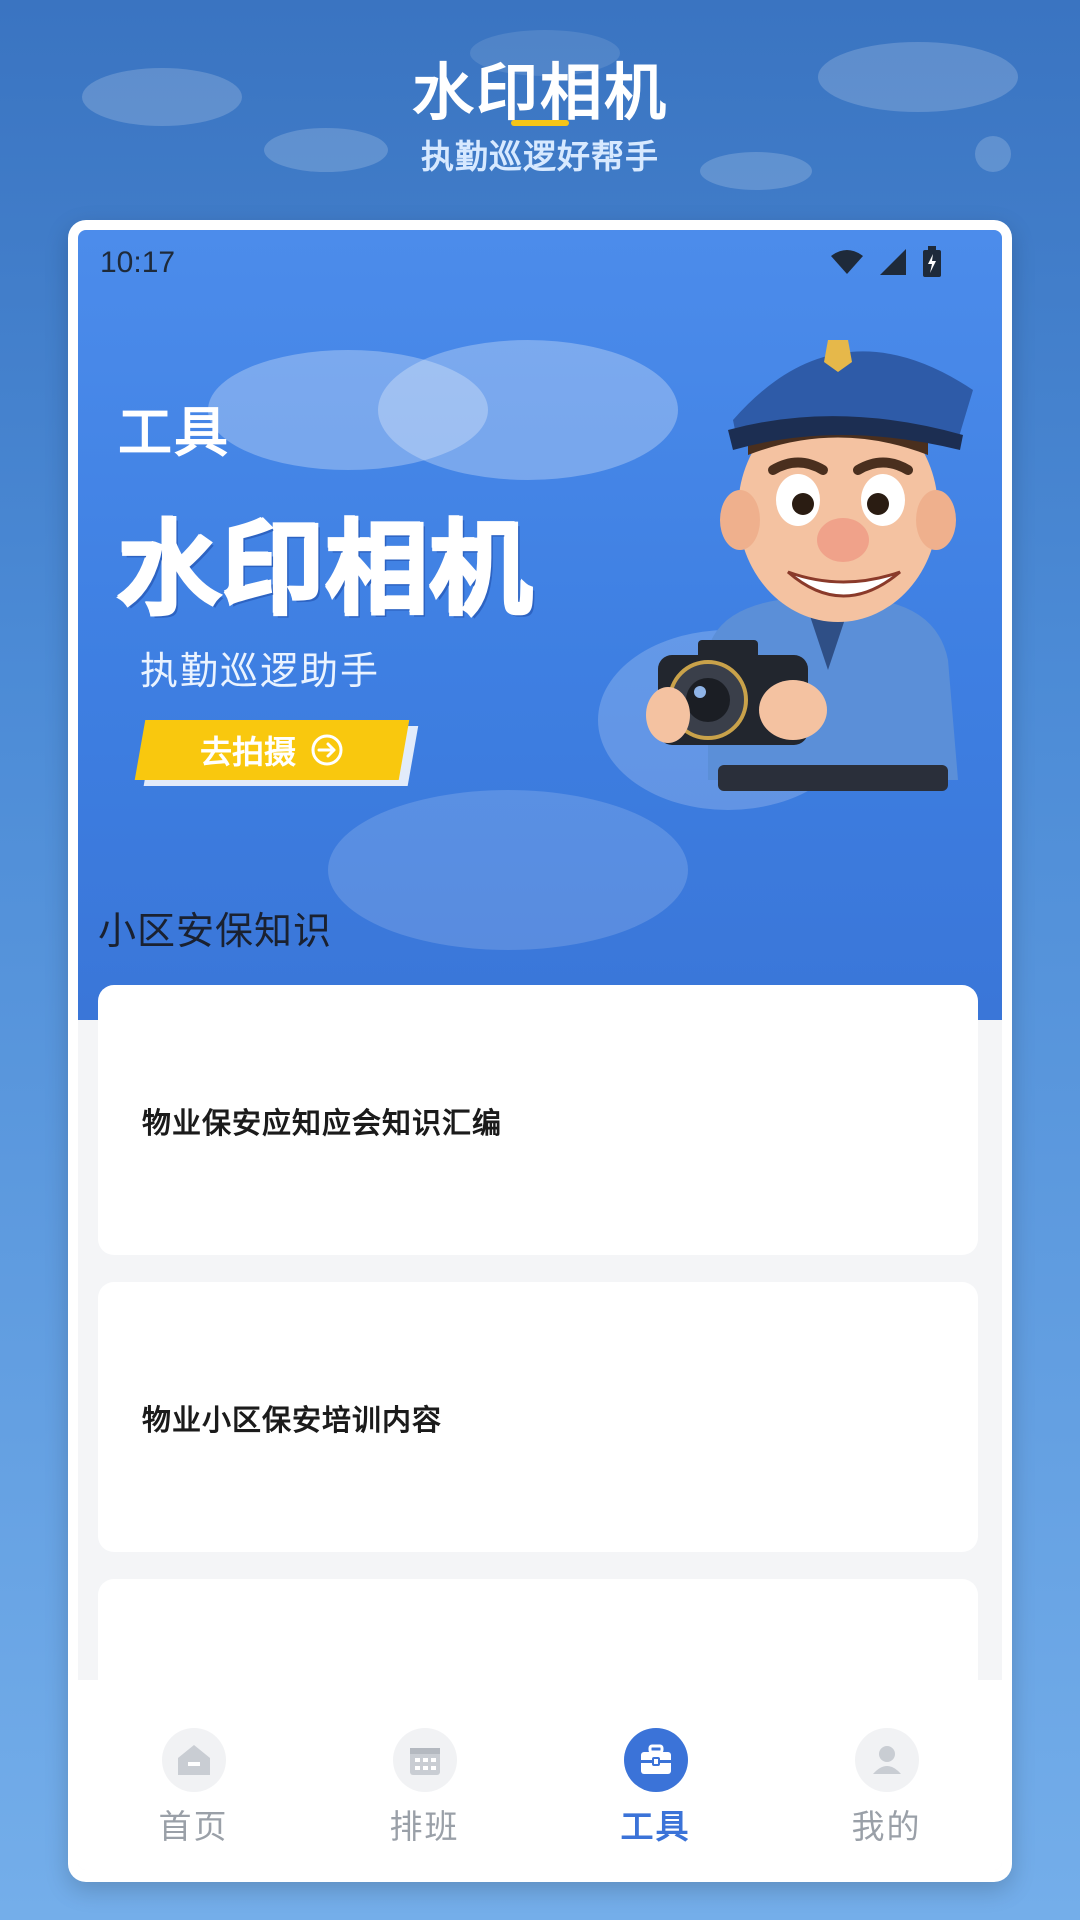 This screenshot has width=1080, height=1920. I want to click on section-title: 小区安保知识, so click(215, 931).